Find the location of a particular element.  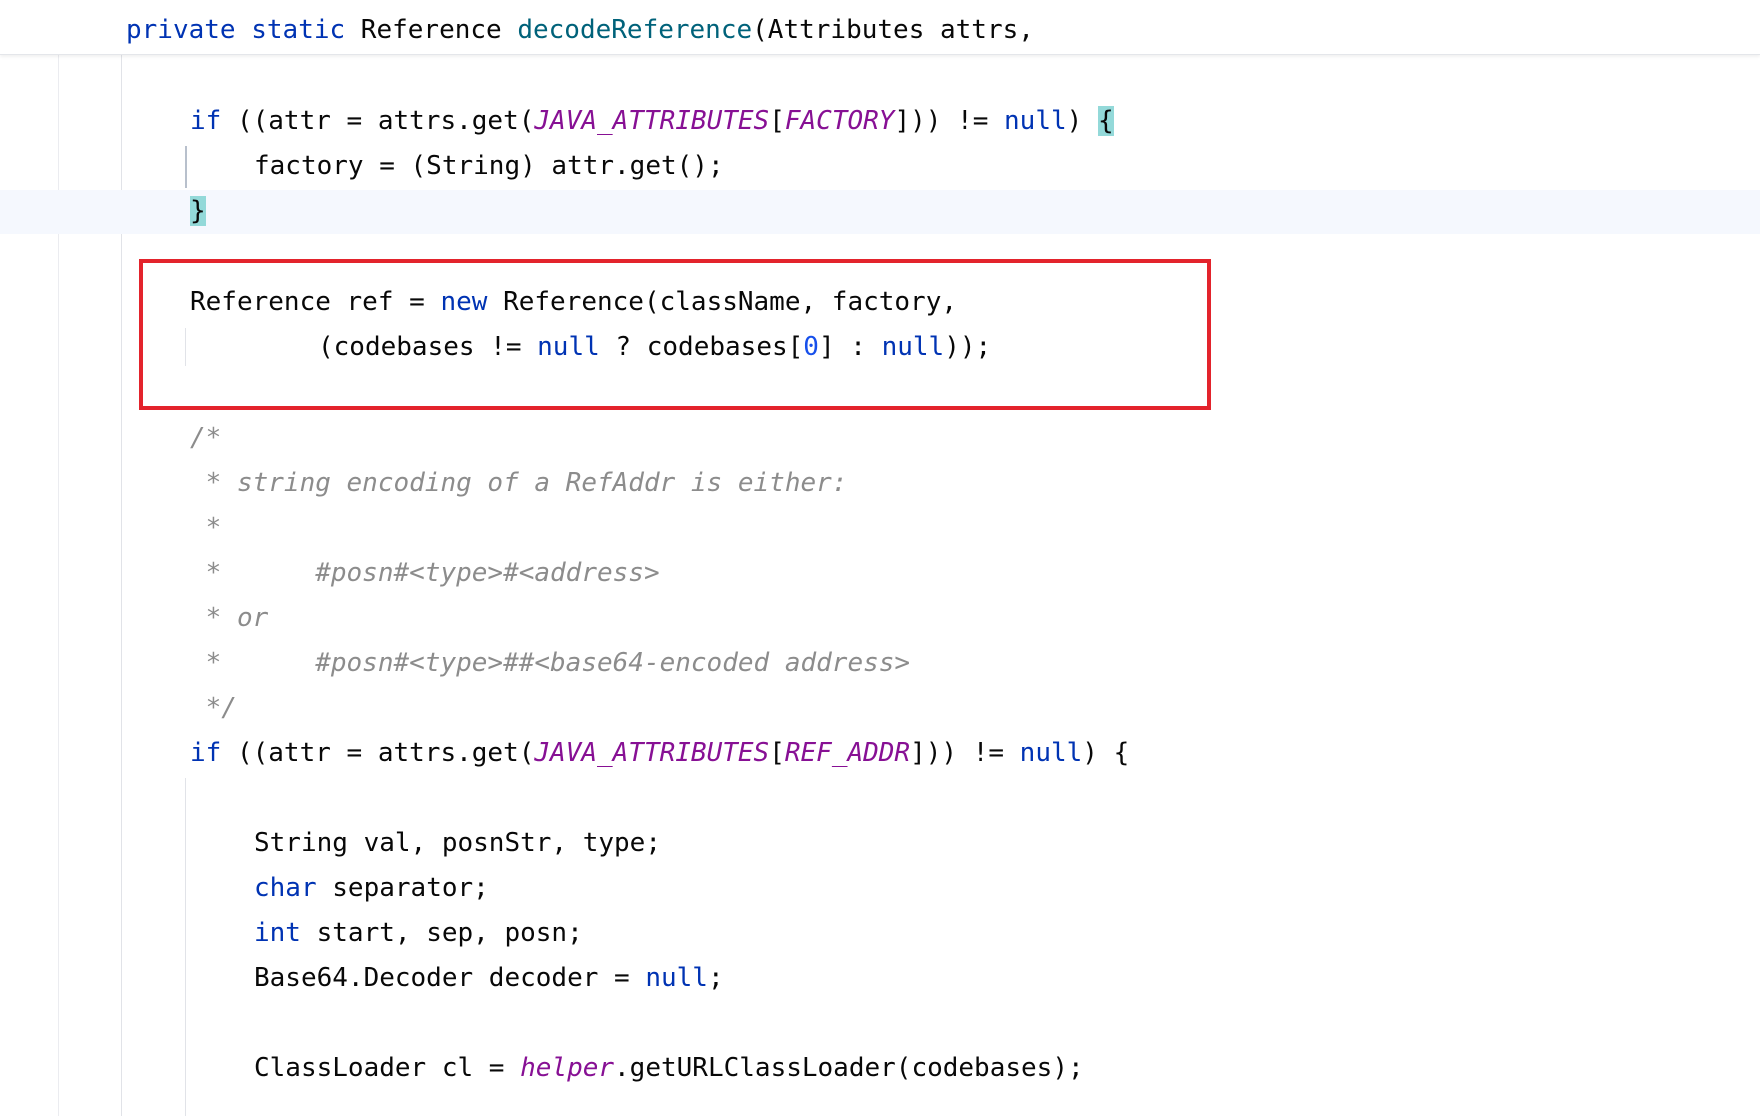

annotation-highlight-box is located at coordinates (675, 334).